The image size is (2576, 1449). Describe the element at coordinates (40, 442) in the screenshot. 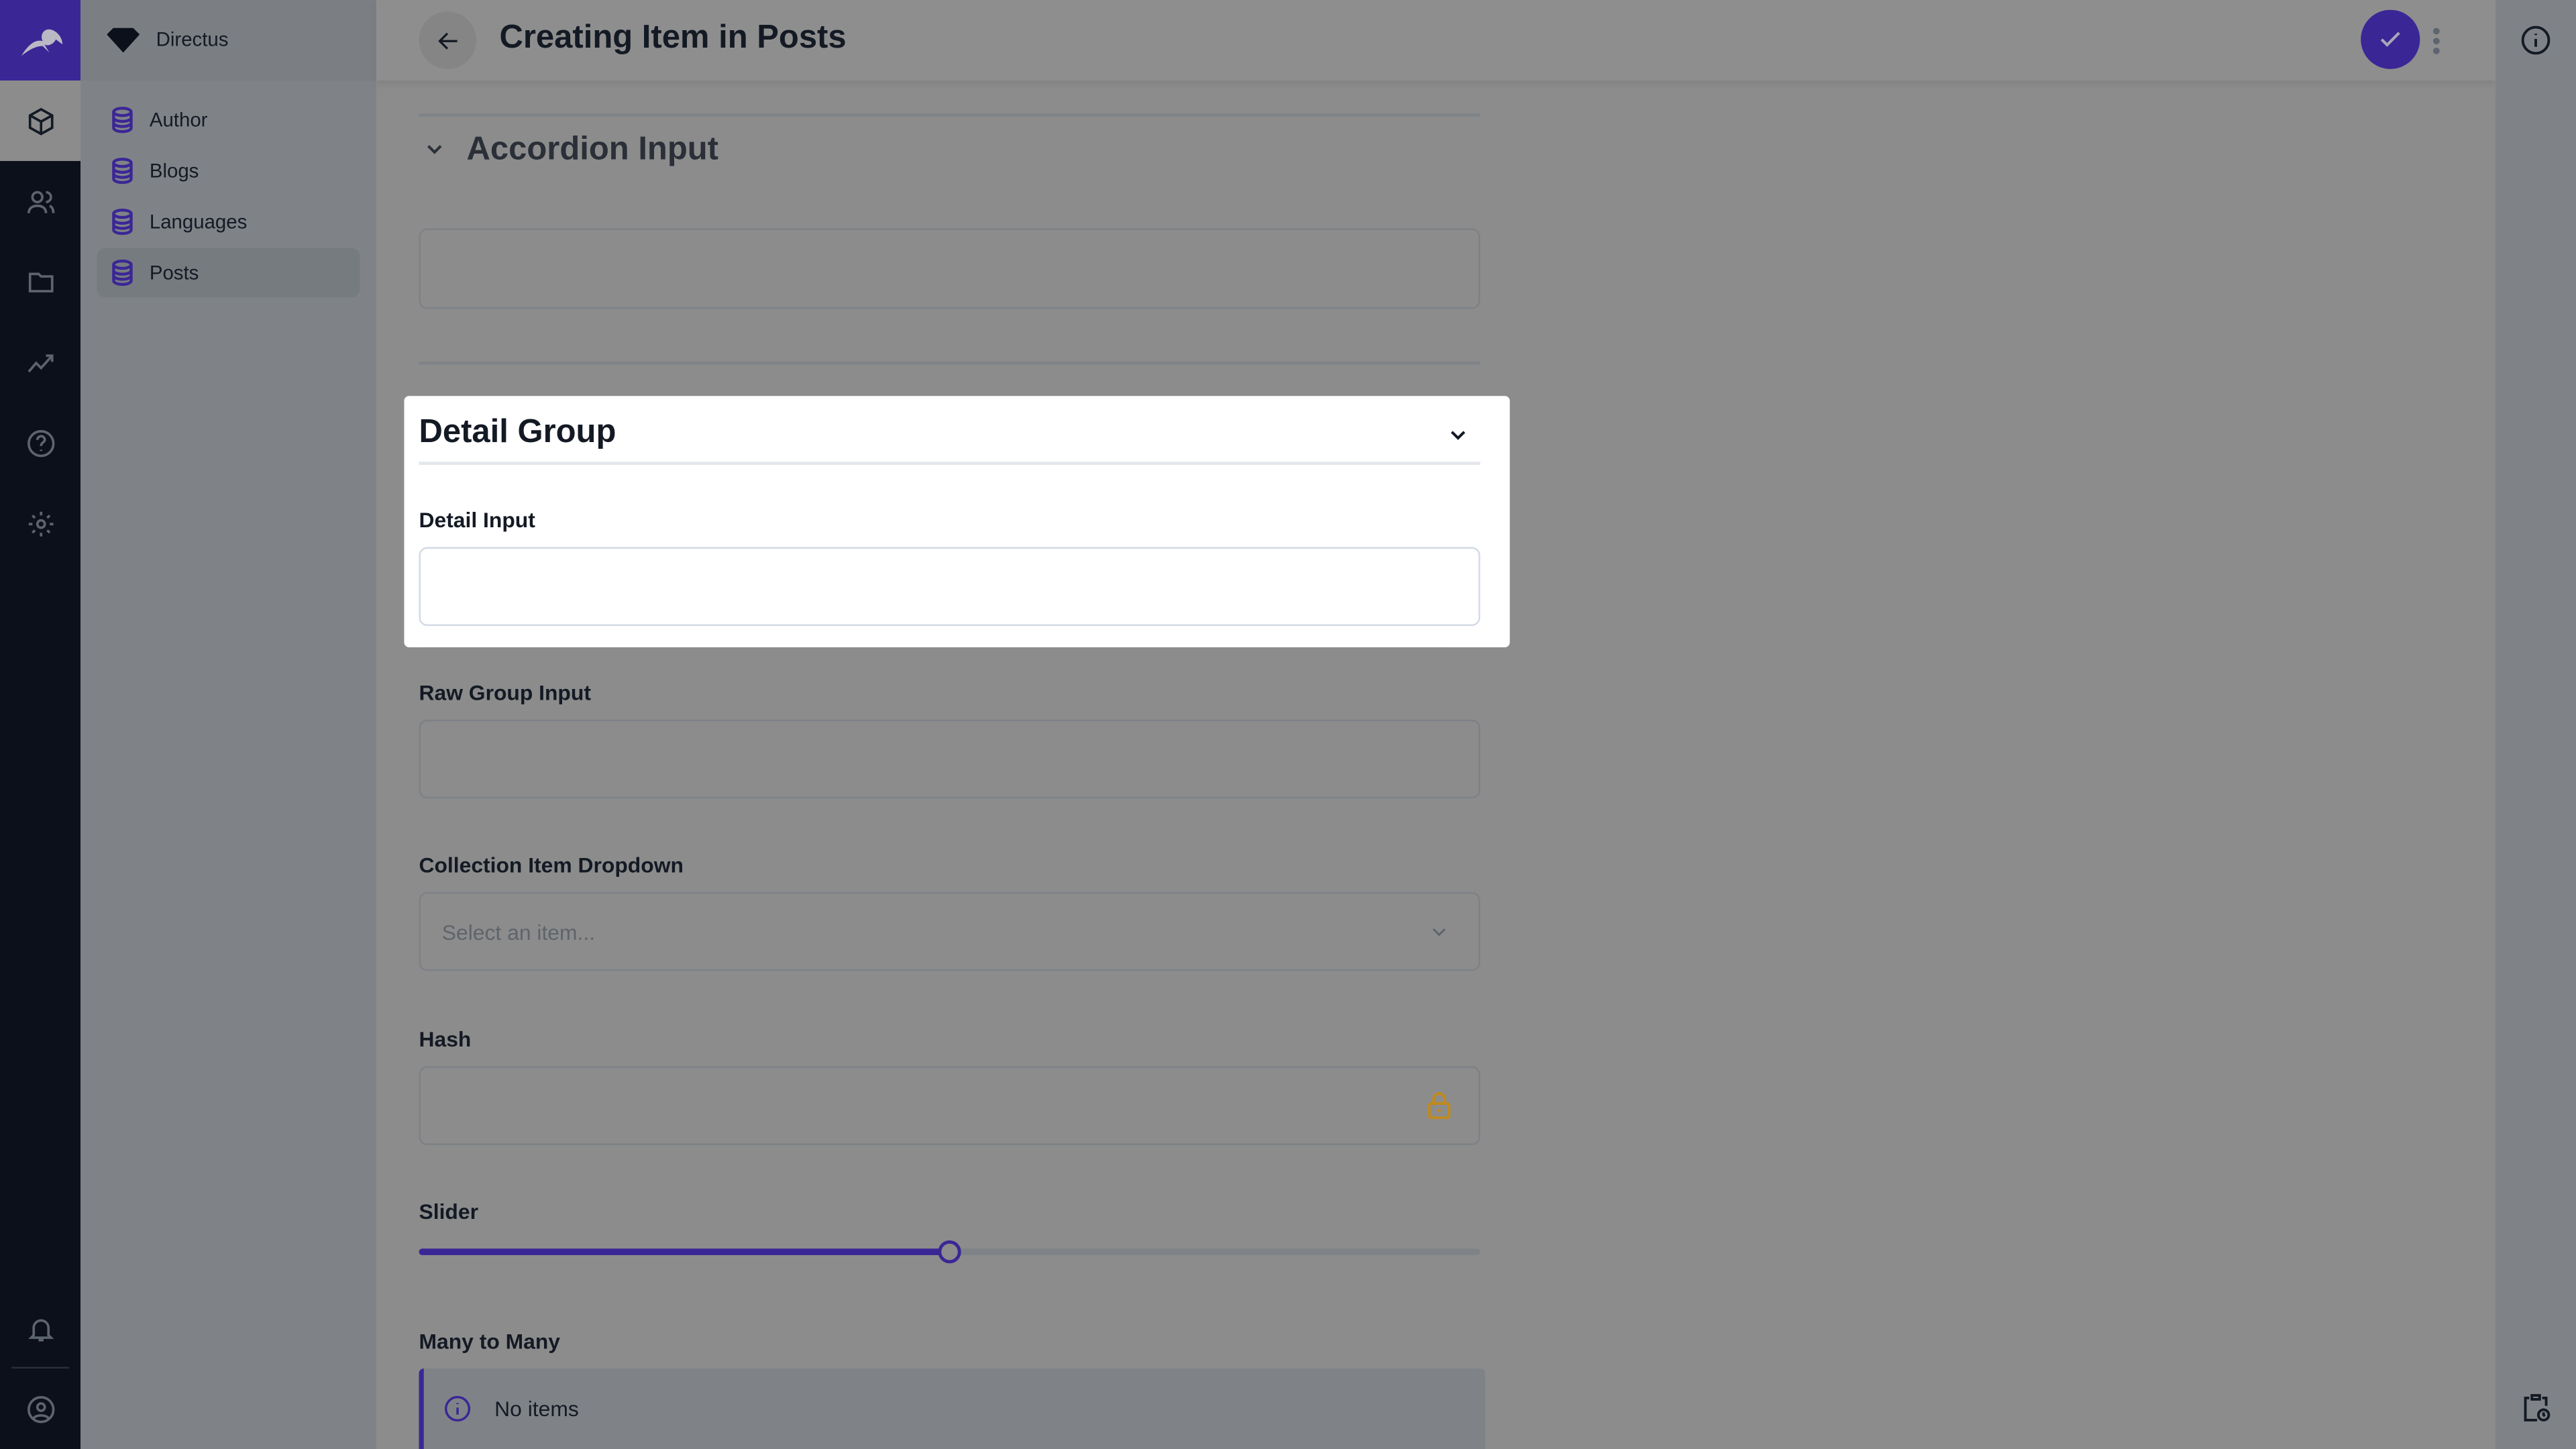

I see `help-icon` at that location.